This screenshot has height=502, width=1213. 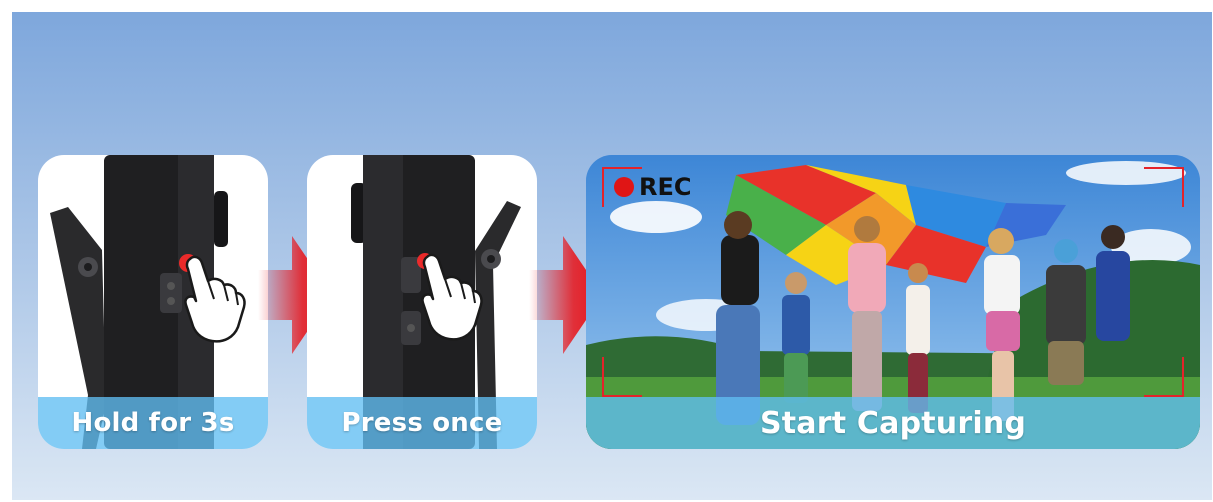 What do you see at coordinates (665, 187) in the screenshot?
I see `rec-label: REC` at bounding box center [665, 187].